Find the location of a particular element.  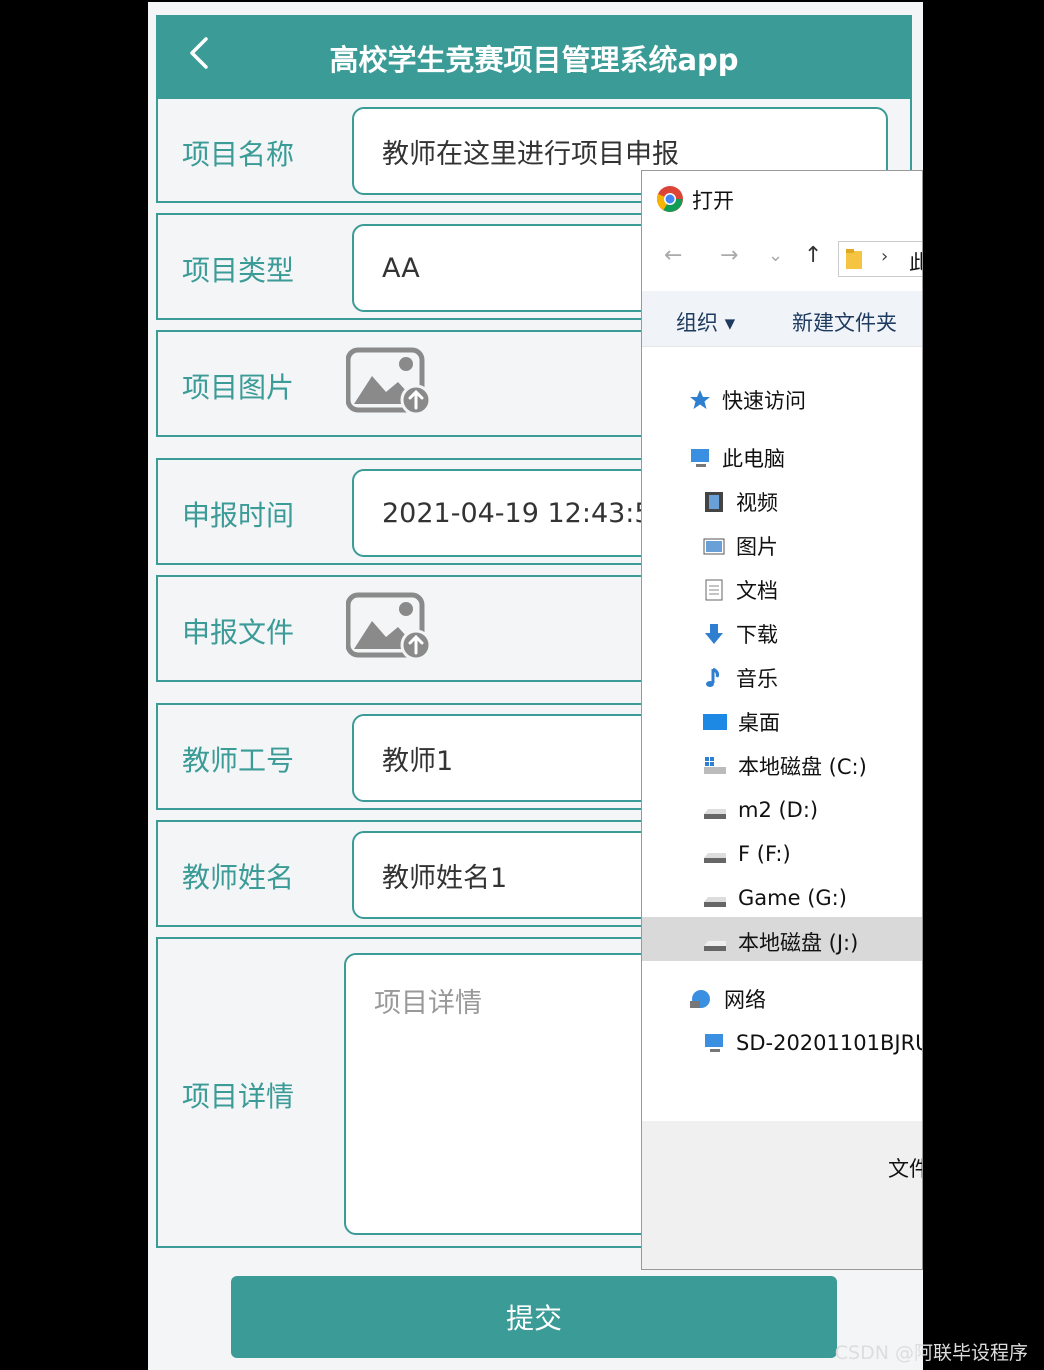

image-upload-icon is located at coordinates (389, 381).